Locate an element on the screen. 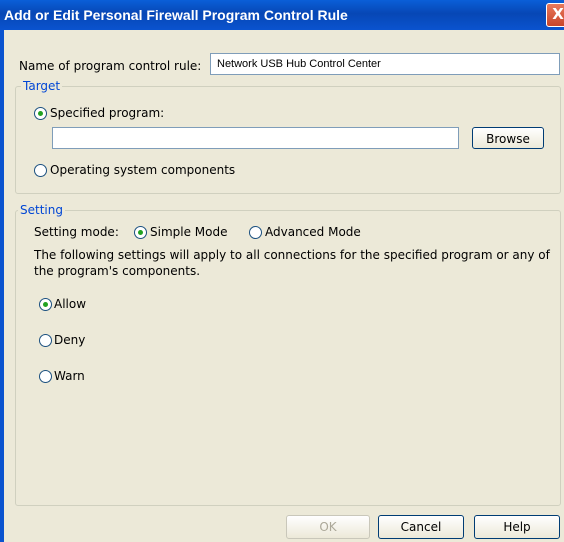 The height and width of the screenshot is (542, 564). cancel-button-label: Cancel is located at coordinates (421, 527).